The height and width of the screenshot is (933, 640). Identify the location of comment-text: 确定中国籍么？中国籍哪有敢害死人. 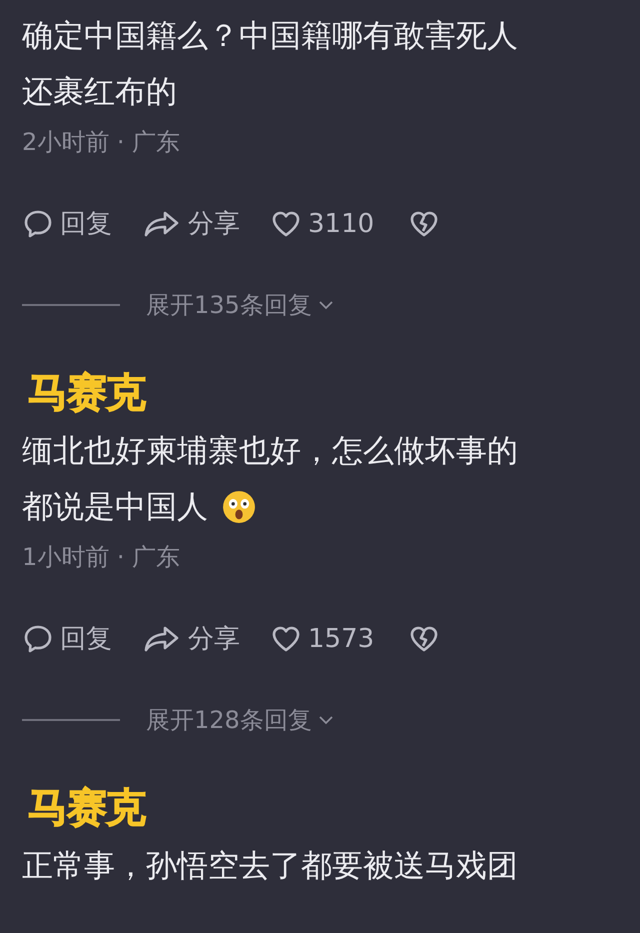
(270, 36).